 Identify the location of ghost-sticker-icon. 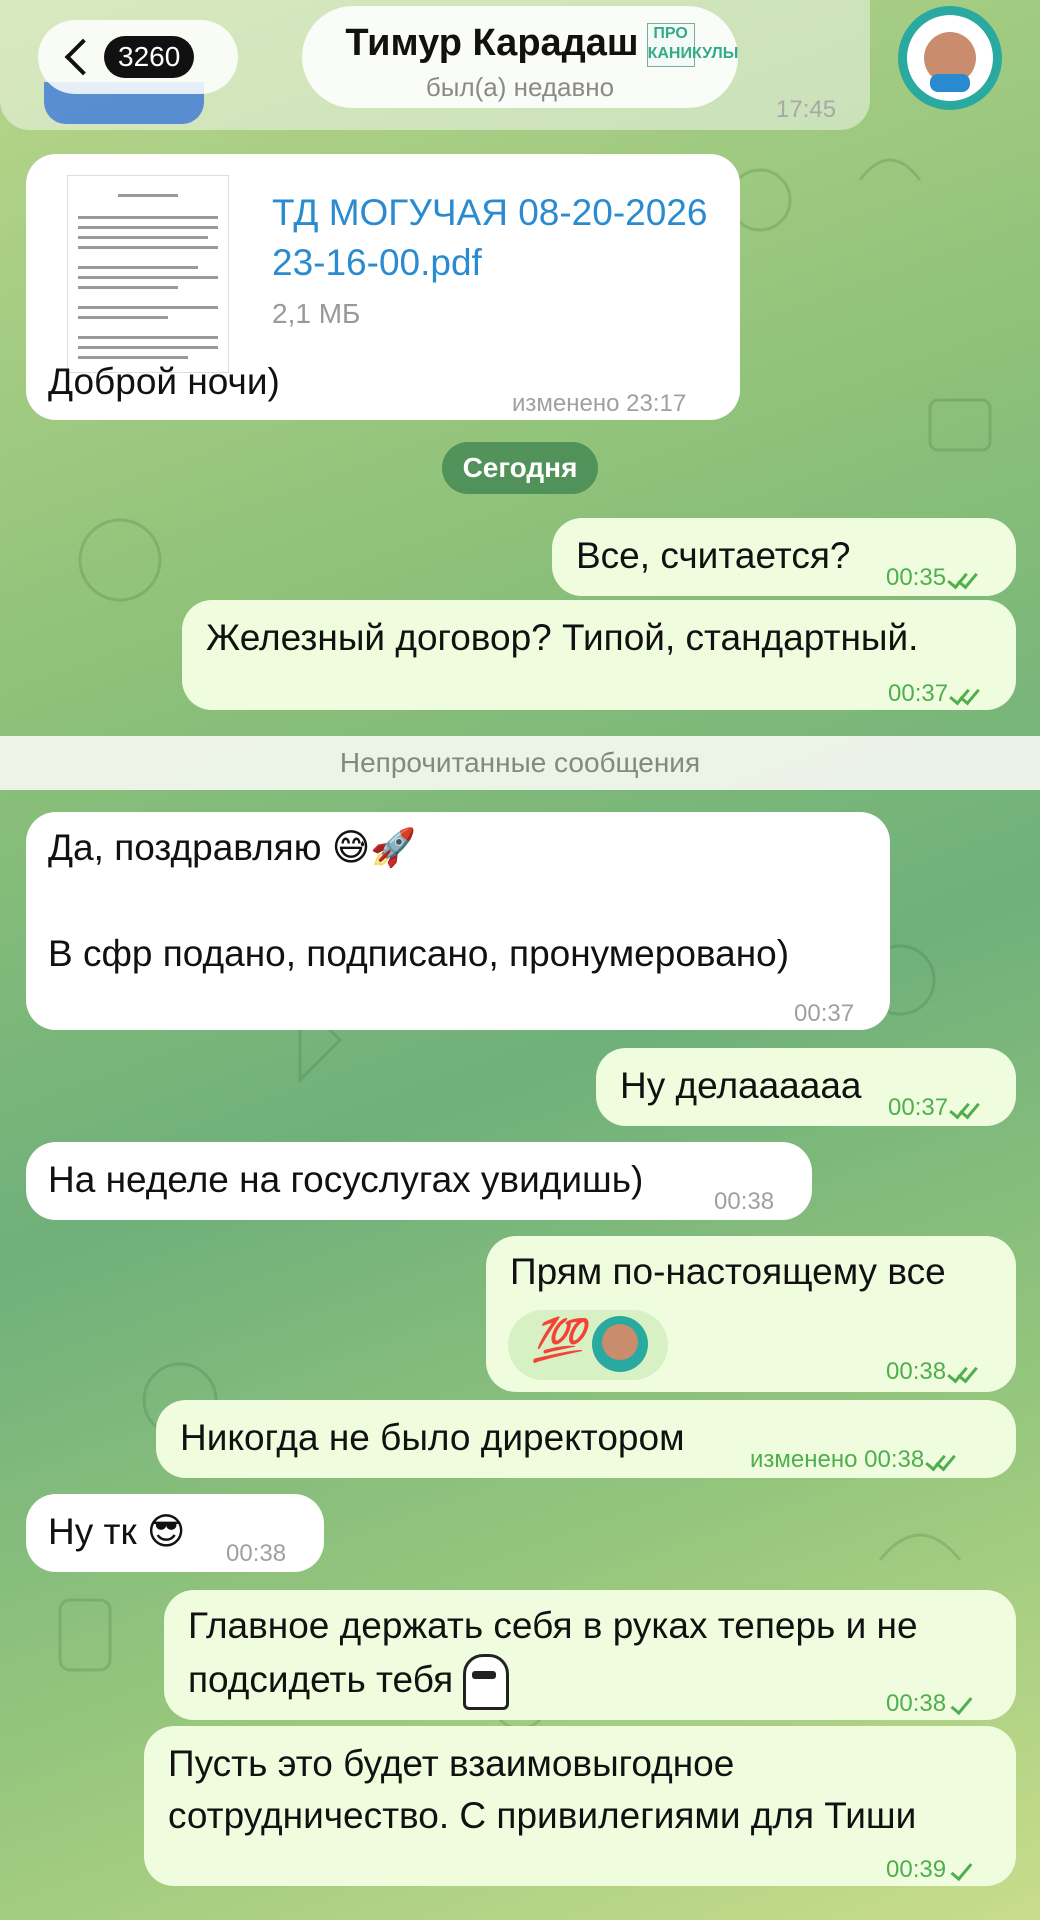
(486, 1682).